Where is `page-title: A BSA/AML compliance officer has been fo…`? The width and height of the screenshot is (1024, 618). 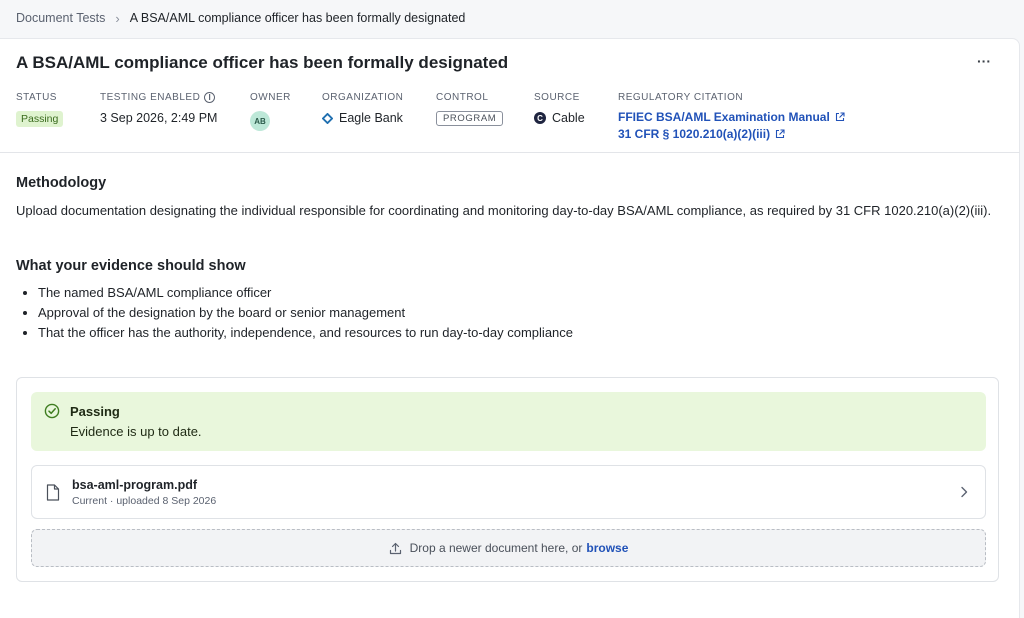
page-title: A BSA/AML compliance officer has been fo… is located at coordinates (262, 62).